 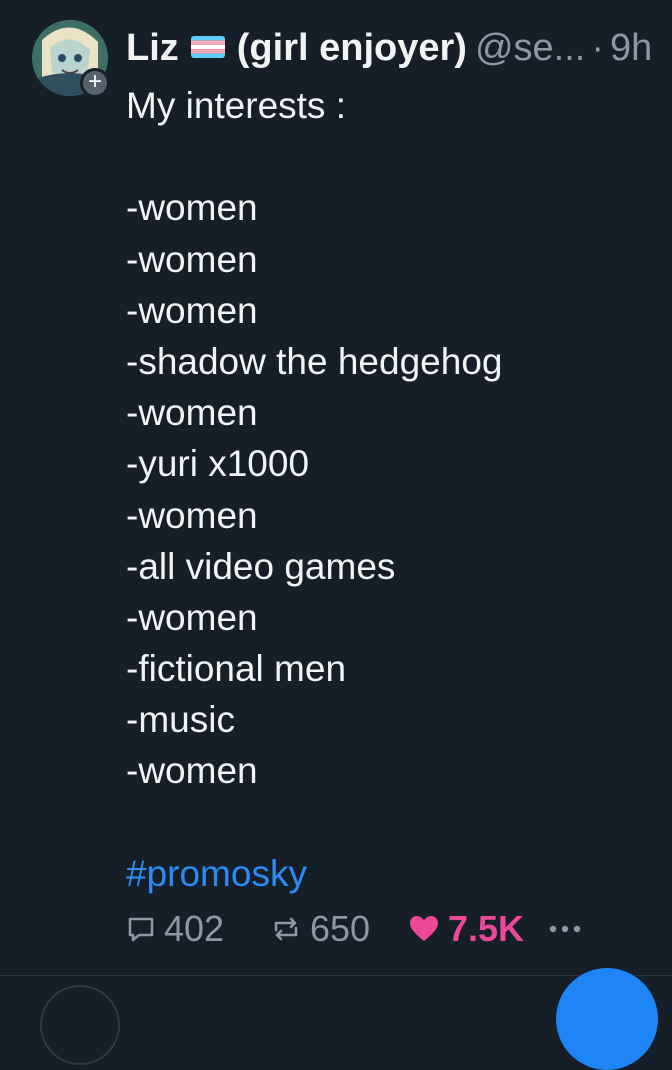 I want to click on post-line: -all video games, so click(x=261, y=566).